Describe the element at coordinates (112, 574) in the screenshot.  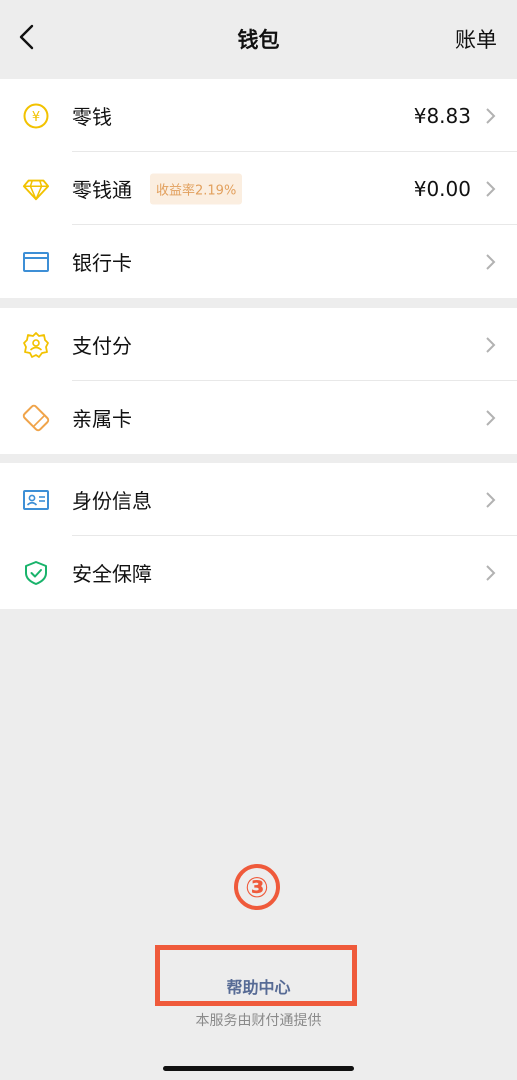
I see `list-item-label: 安全保障` at that location.